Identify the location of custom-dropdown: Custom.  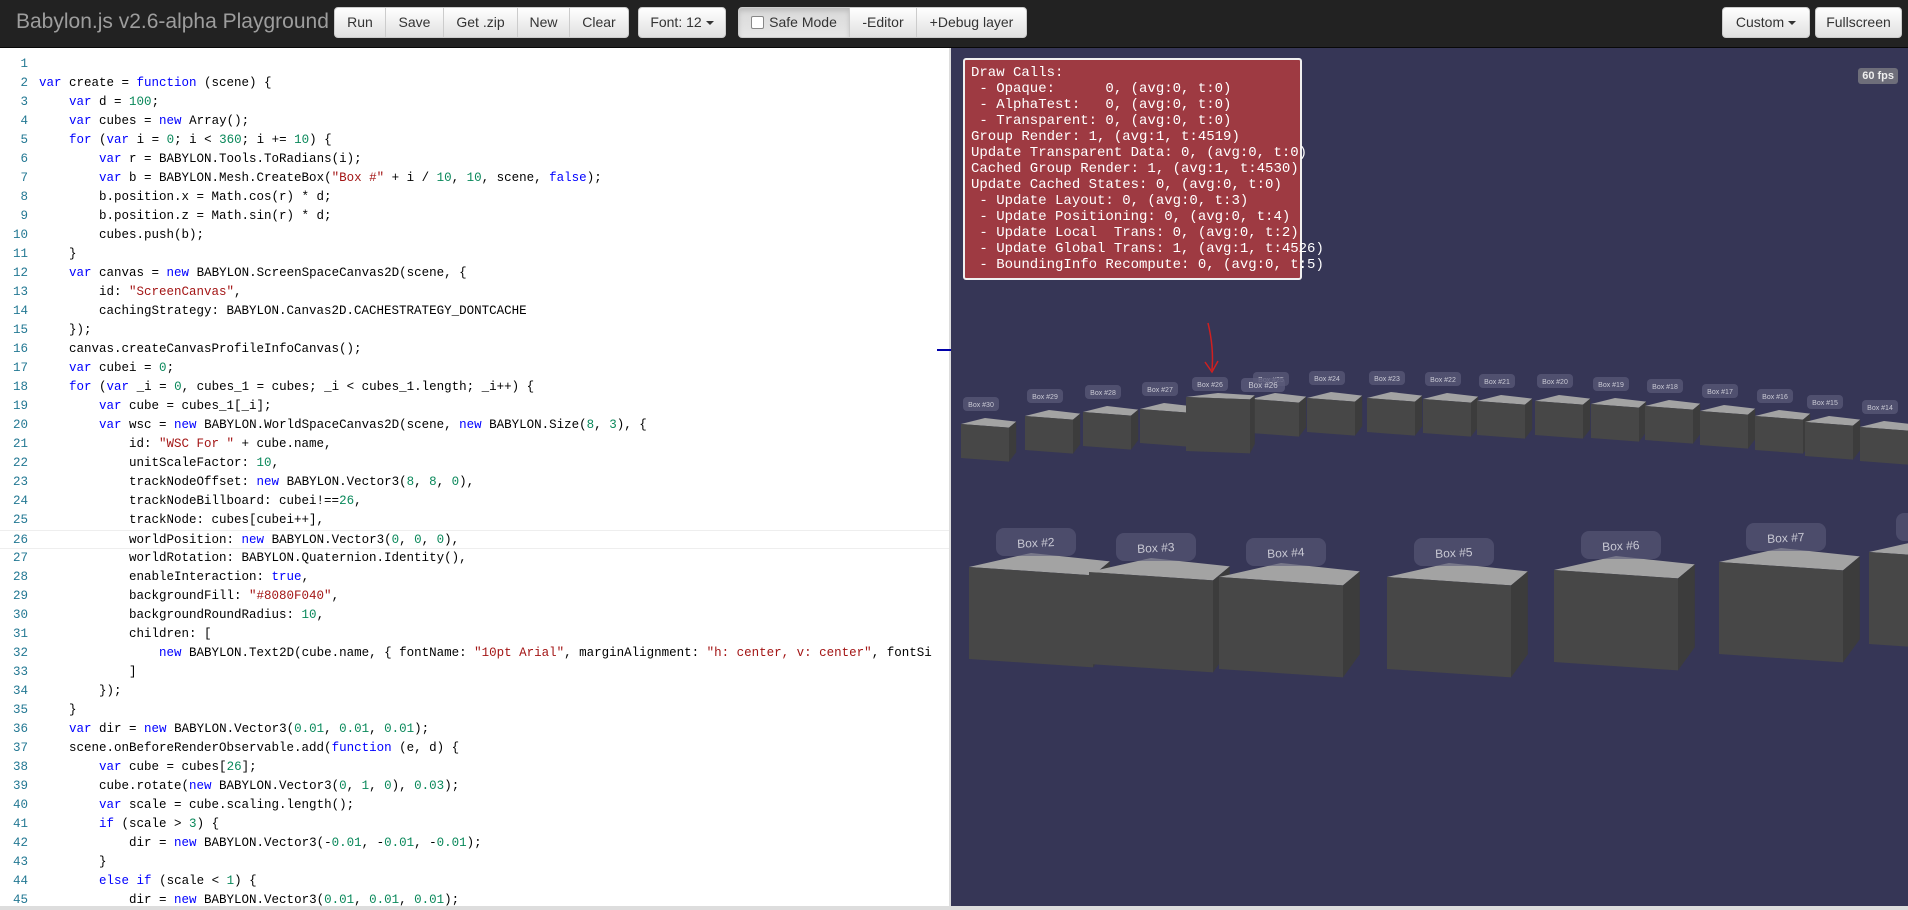
(1766, 22).